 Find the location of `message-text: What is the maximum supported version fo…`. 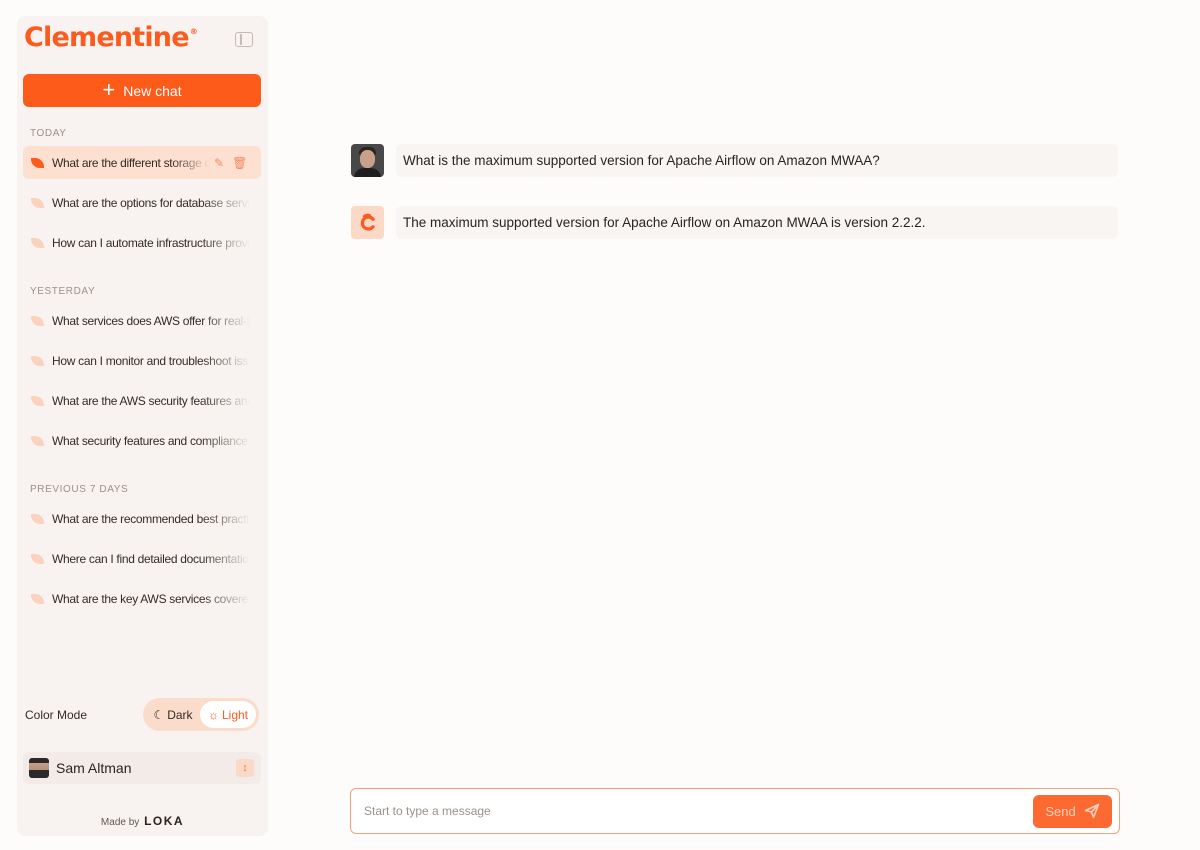

message-text: What is the maximum supported version fo… is located at coordinates (757, 160).